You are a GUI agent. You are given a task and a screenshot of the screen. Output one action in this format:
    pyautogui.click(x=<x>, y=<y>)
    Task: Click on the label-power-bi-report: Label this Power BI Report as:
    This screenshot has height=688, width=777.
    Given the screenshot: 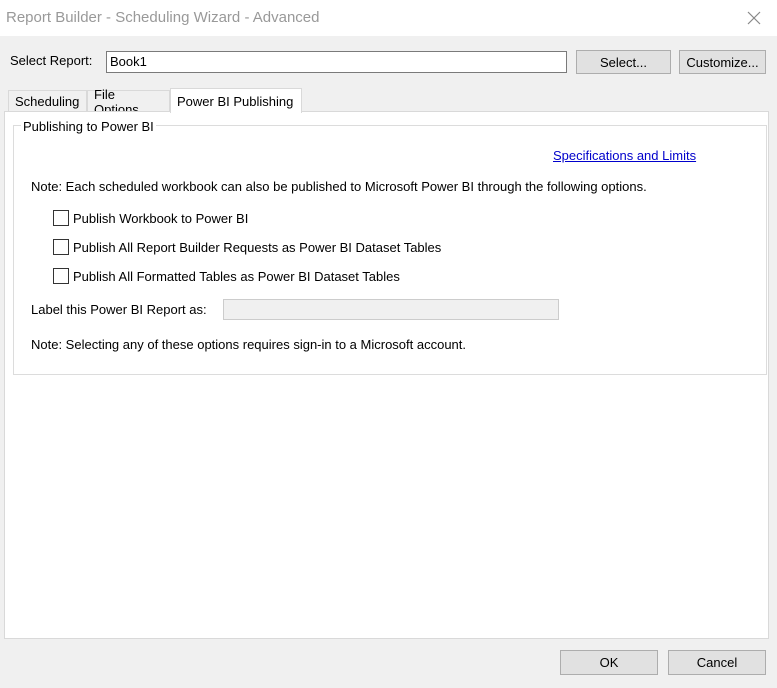 What is the action you would take?
    pyautogui.click(x=119, y=309)
    